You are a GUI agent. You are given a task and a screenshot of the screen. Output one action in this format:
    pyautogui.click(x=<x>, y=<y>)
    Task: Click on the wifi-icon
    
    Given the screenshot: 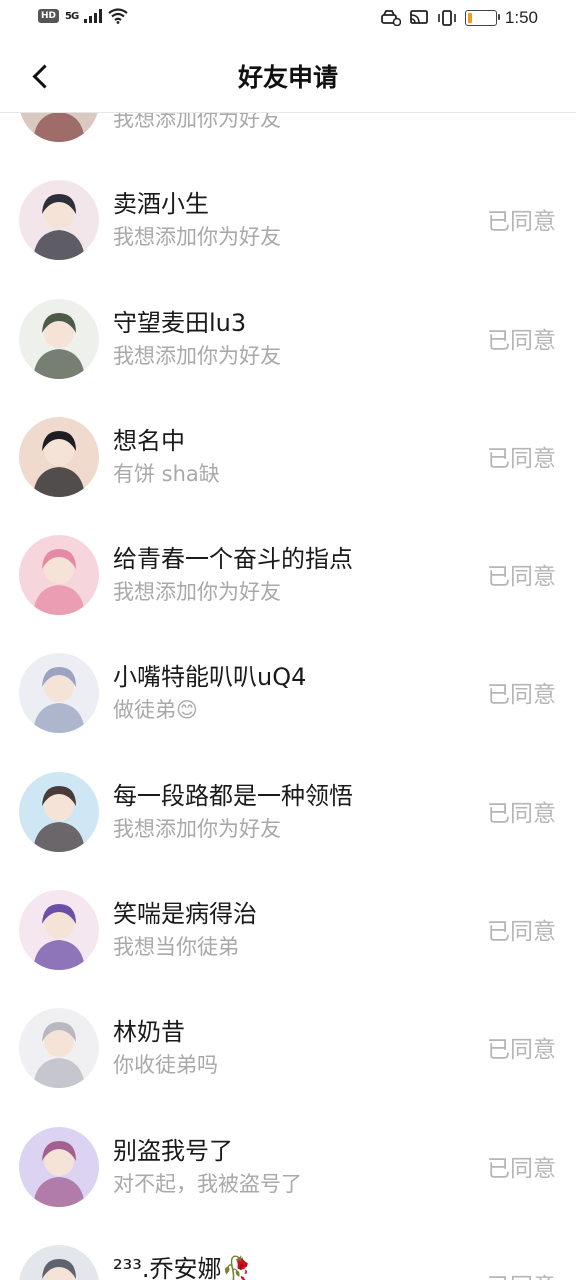 What is the action you would take?
    pyautogui.click(x=118, y=16)
    